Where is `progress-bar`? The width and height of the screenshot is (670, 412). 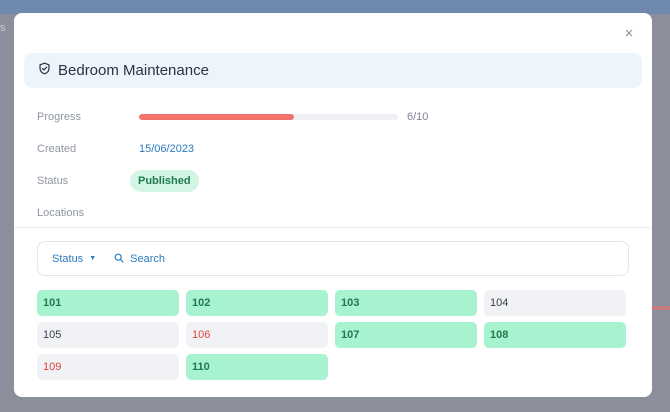 progress-bar is located at coordinates (268, 117).